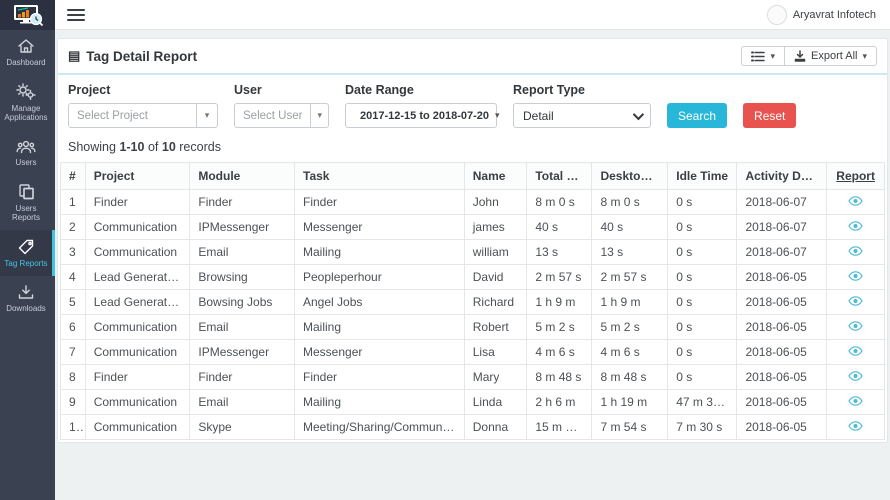  What do you see at coordinates (559, 176) in the screenshot?
I see `col-total-time: Total Time` at bounding box center [559, 176].